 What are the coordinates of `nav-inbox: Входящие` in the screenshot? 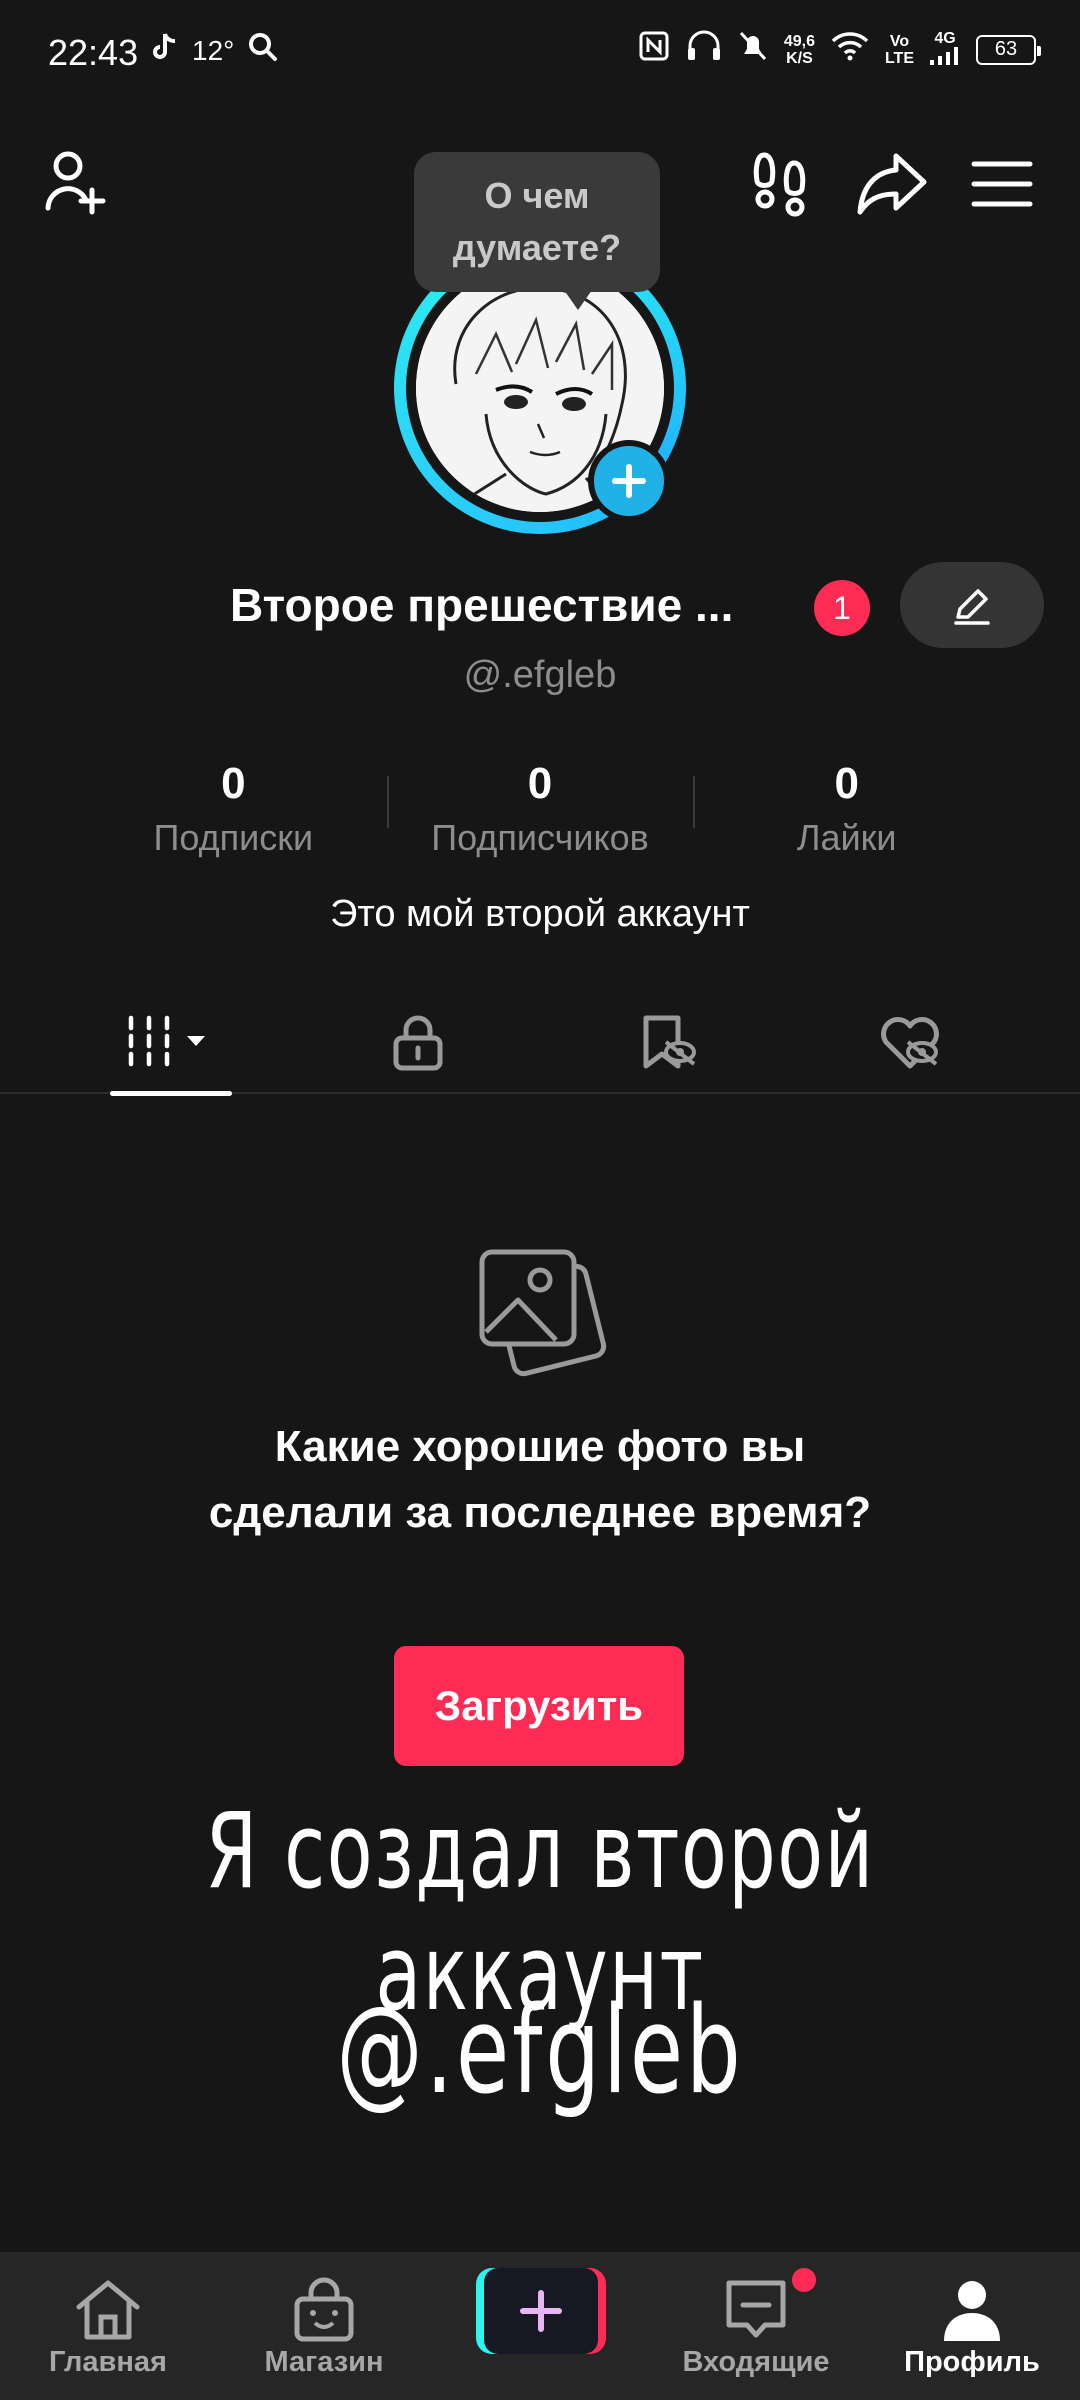 It's located at (756, 2326).